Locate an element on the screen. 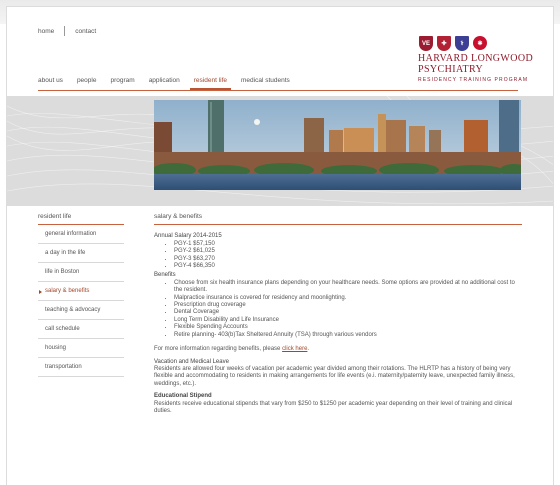 This screenshot has height=485, width=560. list-item: Flexible Spending Accounts is located at coordinates (348, 327).